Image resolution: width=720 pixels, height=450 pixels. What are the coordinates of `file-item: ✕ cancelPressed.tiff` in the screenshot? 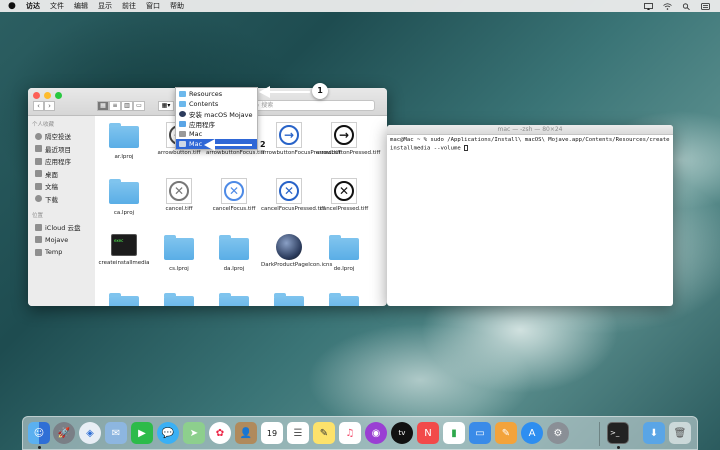 It's located at (344, 195).